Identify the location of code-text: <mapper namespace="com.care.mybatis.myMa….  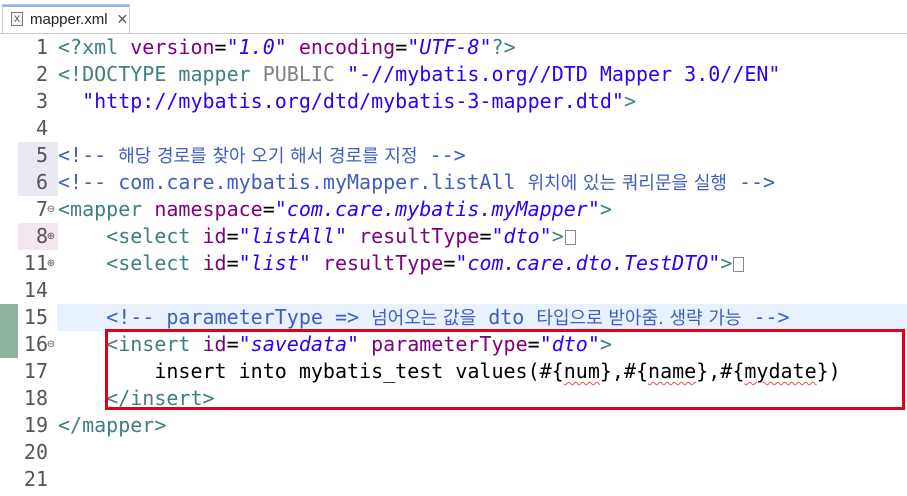
(335, 209).